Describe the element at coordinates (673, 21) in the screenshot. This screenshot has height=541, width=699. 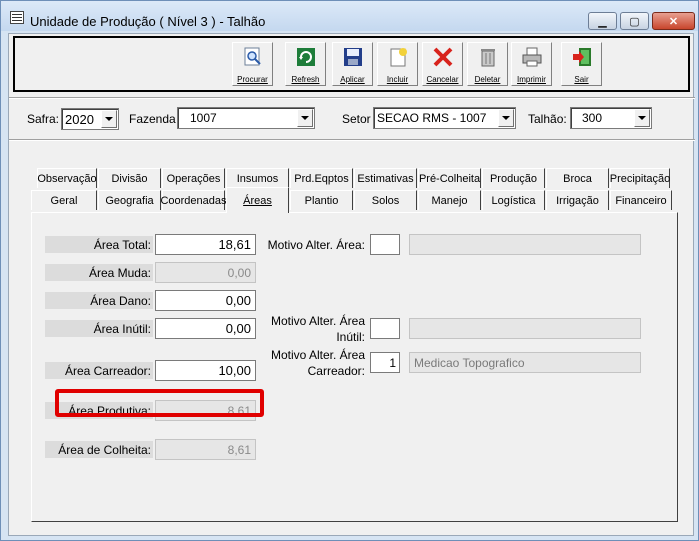
I see `close-button: ✕` at that location.